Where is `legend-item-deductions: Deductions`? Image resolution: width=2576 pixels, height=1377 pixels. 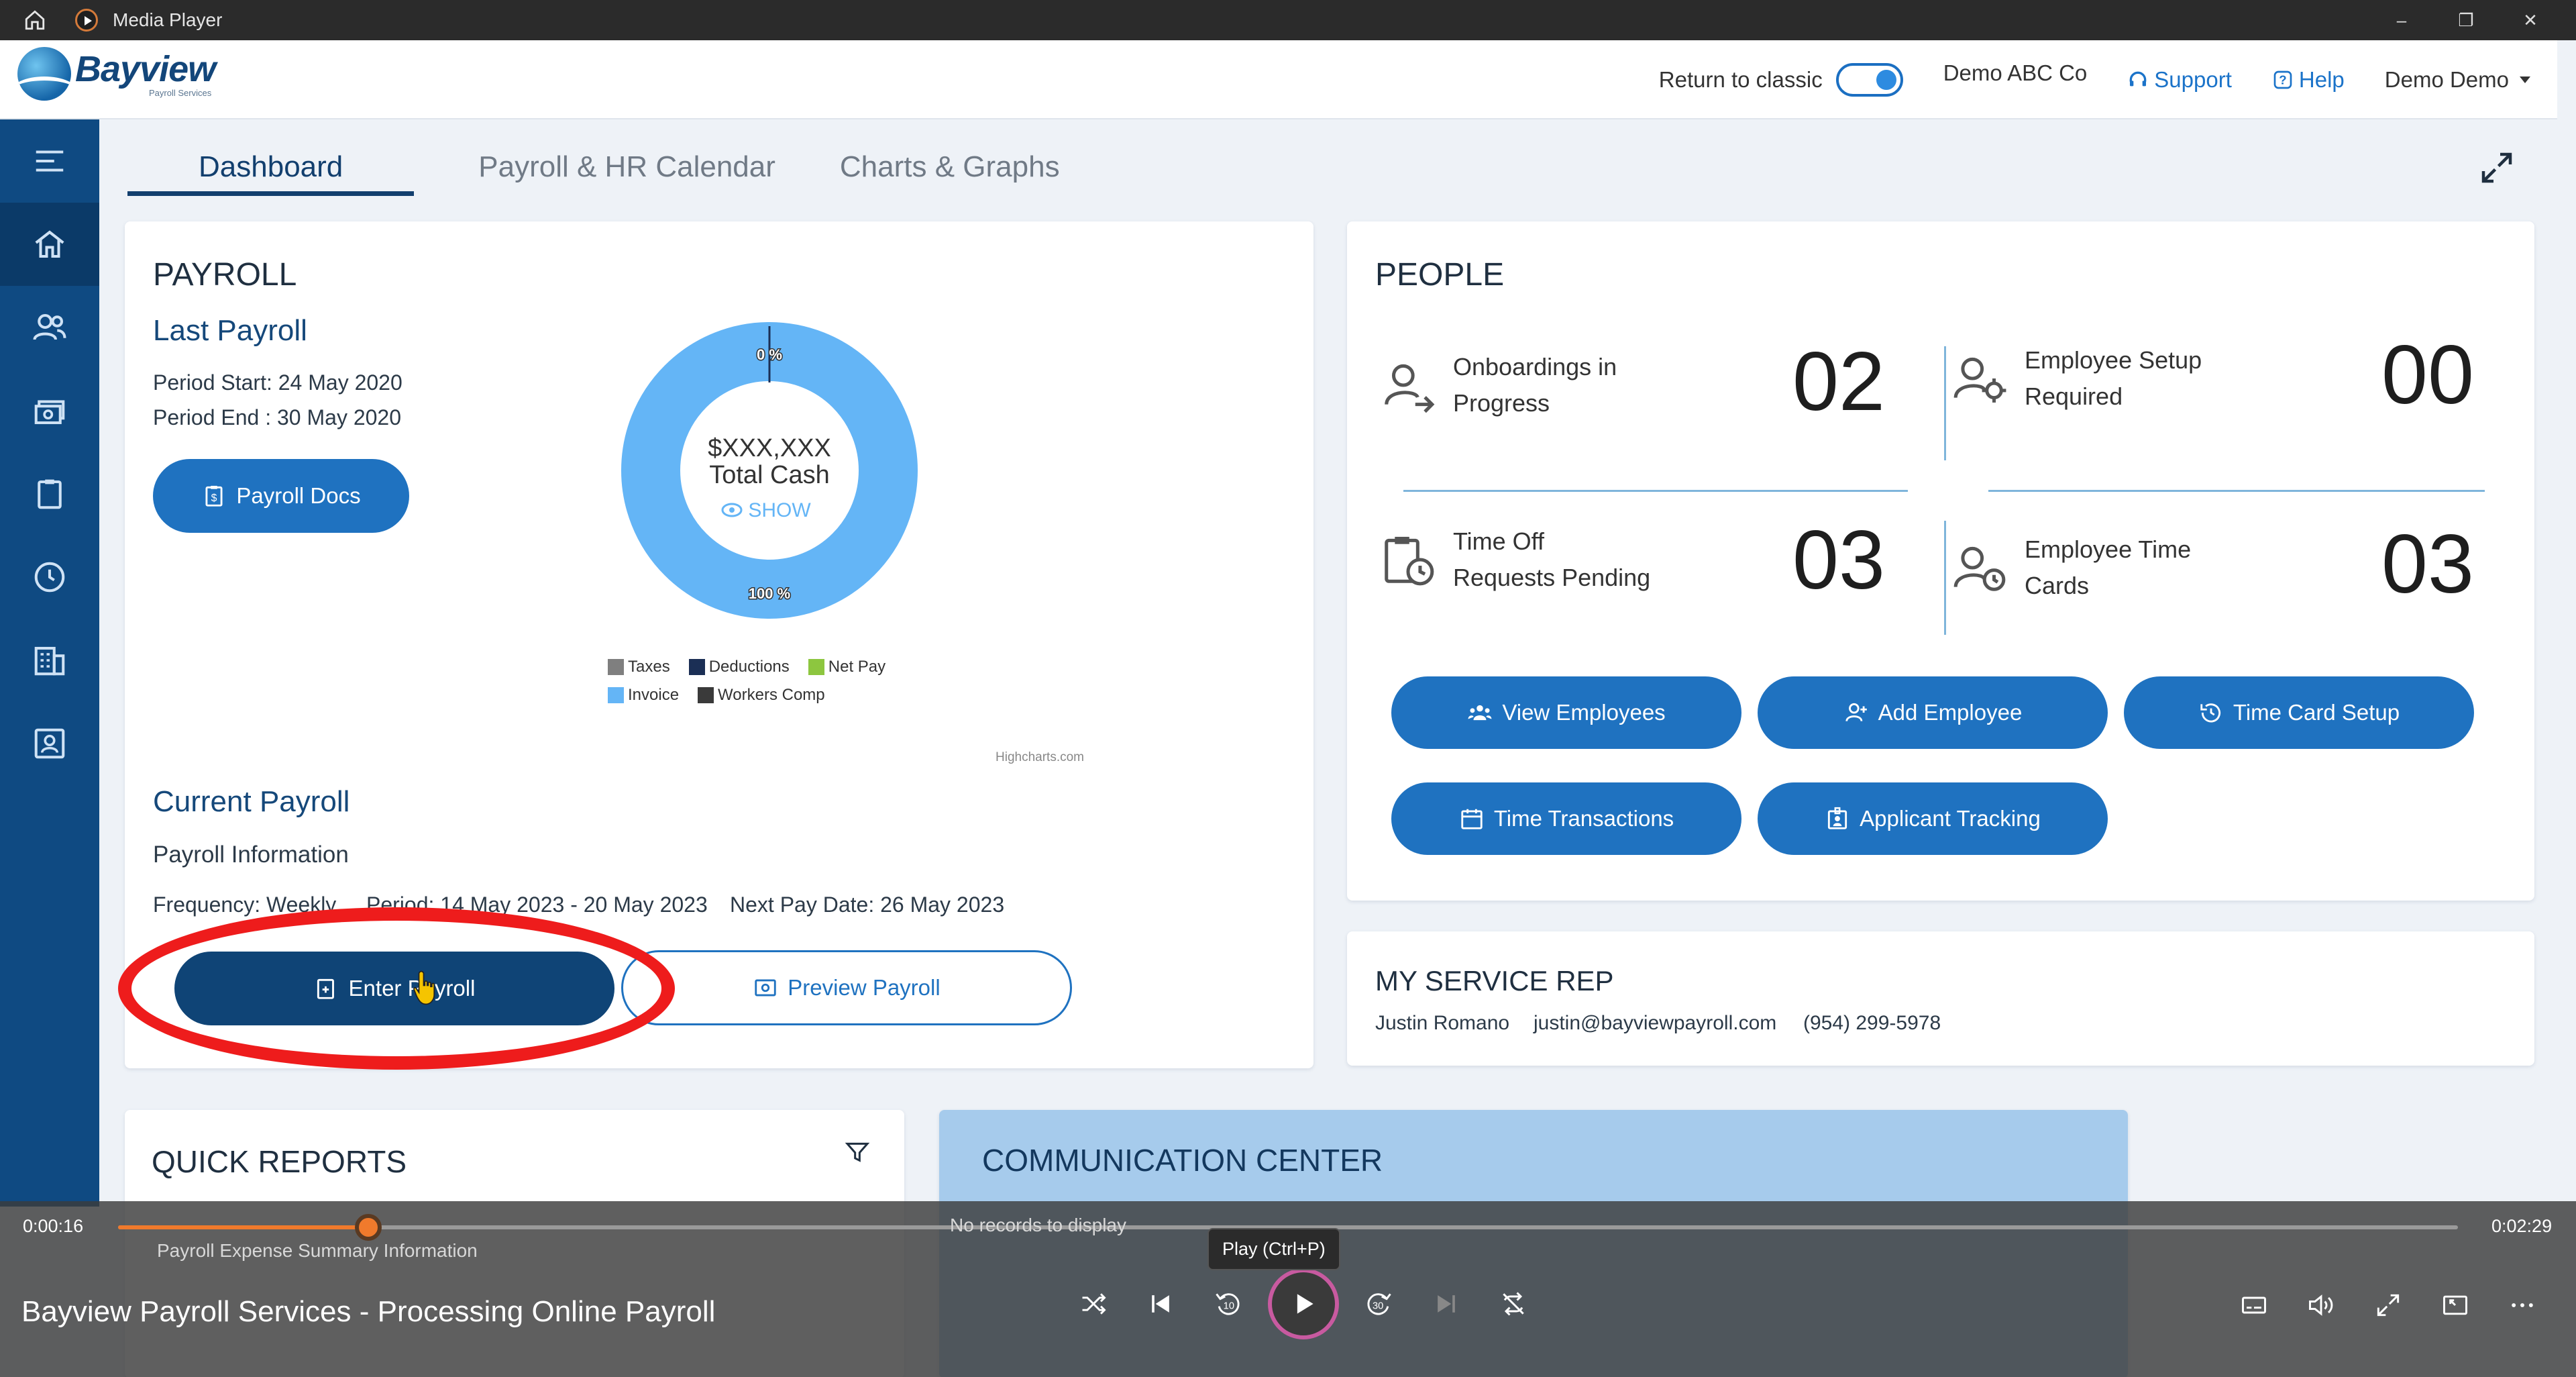 legend-item-deductions: Deductions is located at coordinates (739, 667).